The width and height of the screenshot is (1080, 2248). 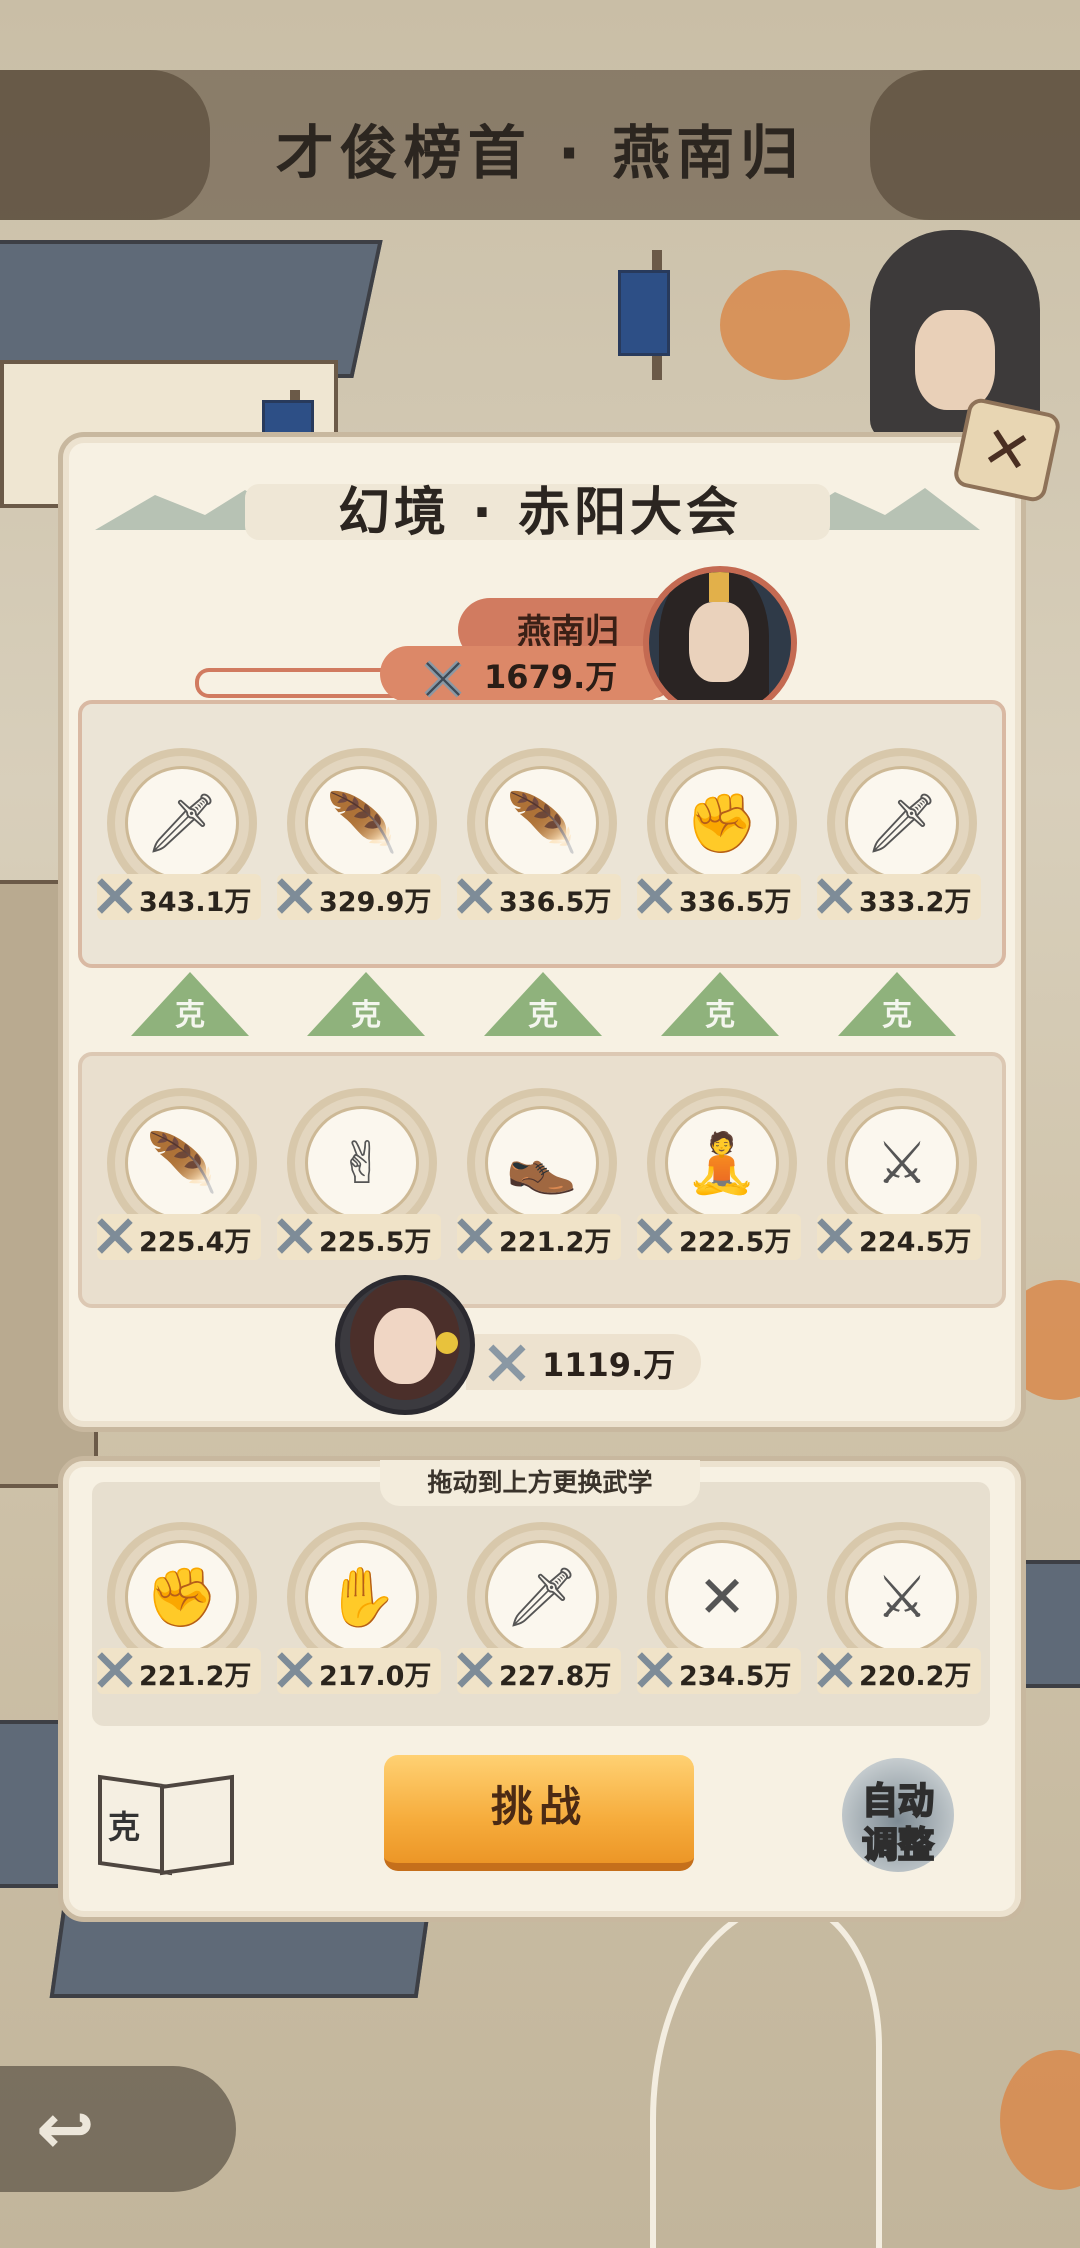 I want to click on close-icon: ✕, so click(x=1007, y=450).